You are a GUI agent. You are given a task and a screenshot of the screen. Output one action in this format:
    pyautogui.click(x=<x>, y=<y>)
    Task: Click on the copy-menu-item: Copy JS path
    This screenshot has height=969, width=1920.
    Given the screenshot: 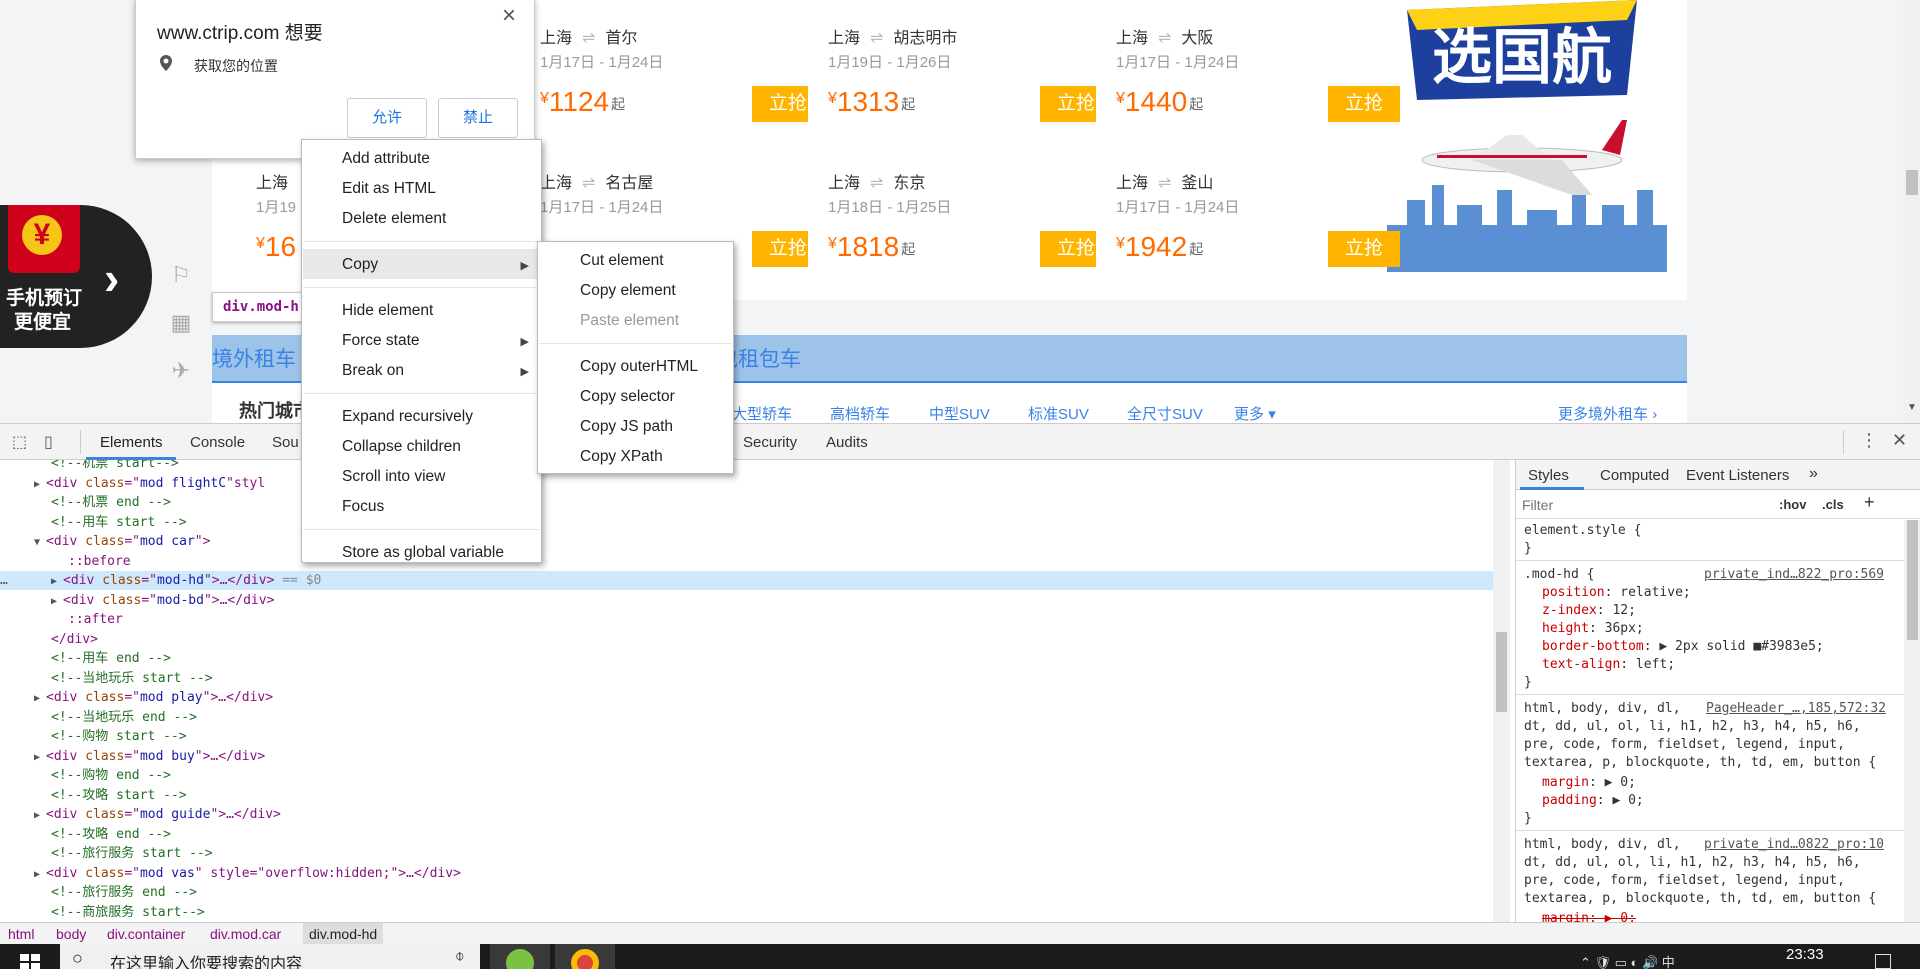 What is the action you would take?
    pyautogui.click(x=626, y=427)
    